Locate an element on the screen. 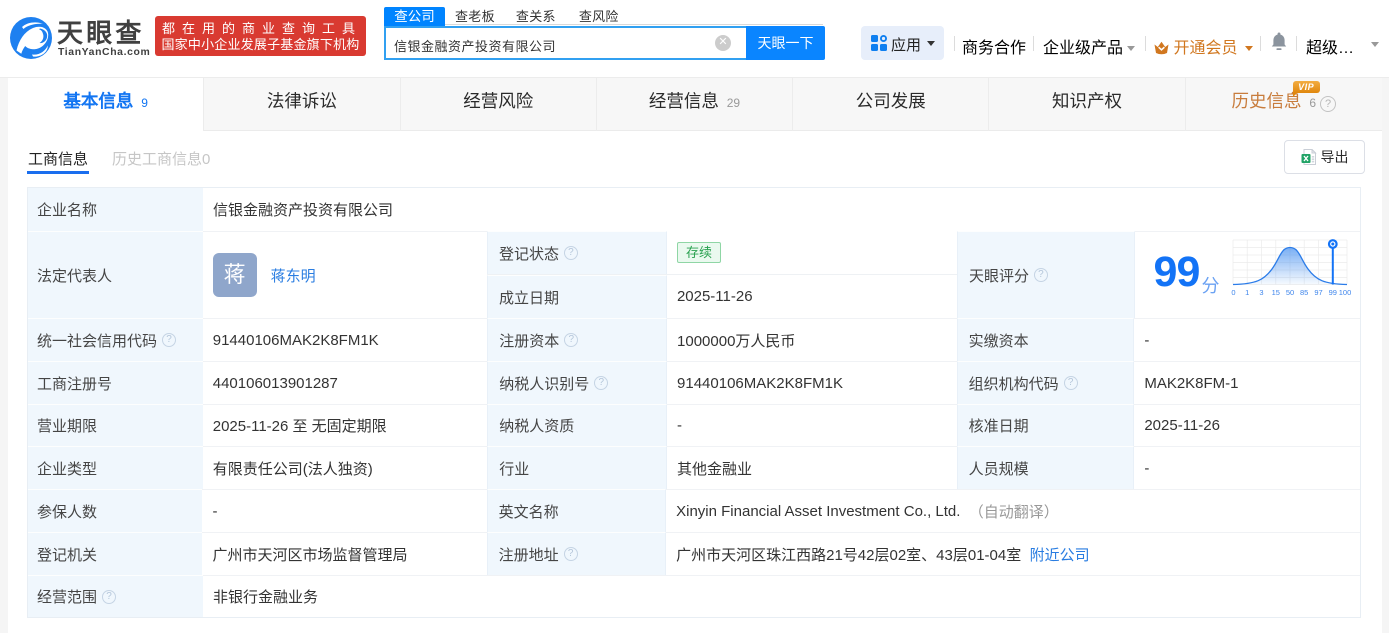 The image size is (1389, 633). svg-text: 100 is located at coordinates (1344, 292).